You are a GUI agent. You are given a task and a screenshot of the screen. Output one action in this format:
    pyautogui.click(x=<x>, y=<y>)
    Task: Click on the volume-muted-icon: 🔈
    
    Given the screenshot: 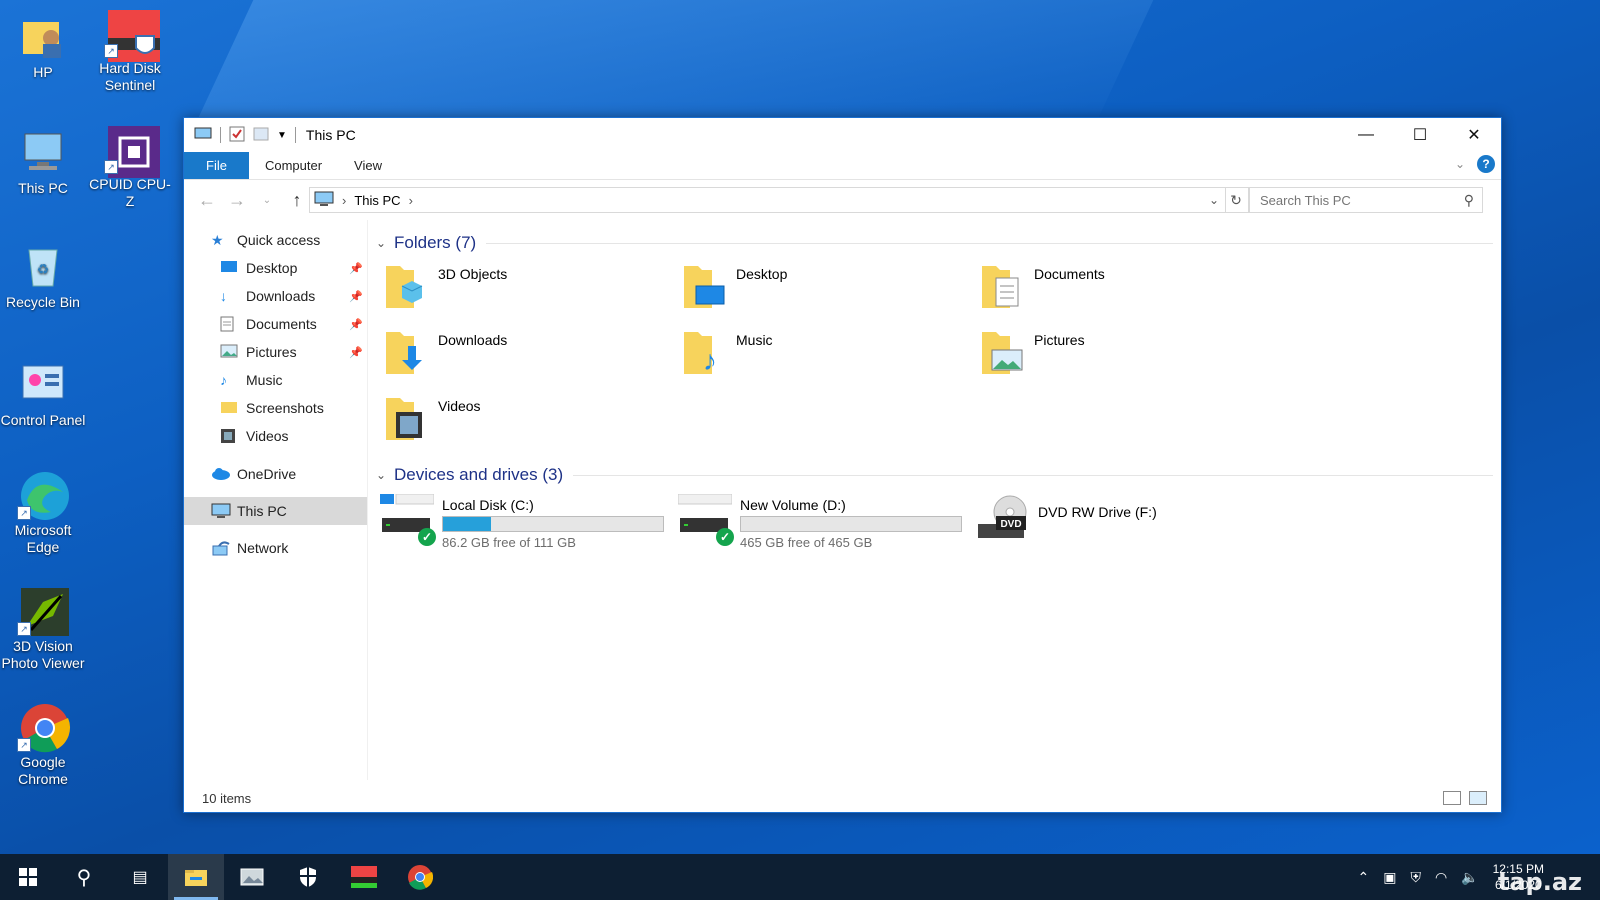 What is the action you would take?
    pyautogui.click(x=1469, y=877)
    